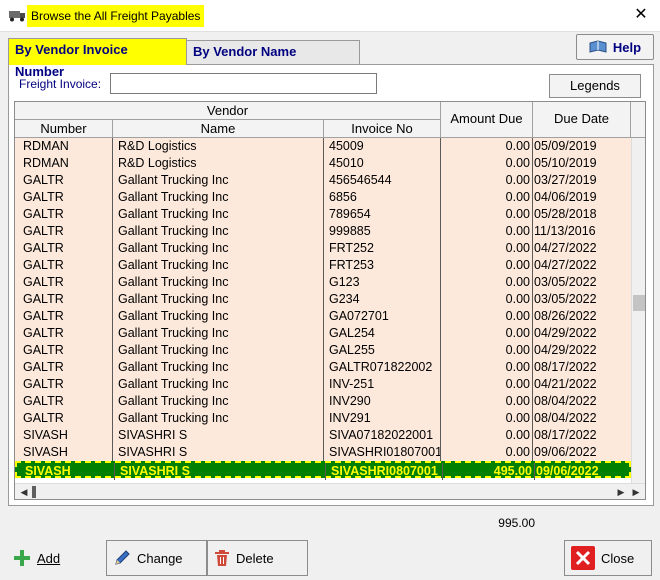  I want to click on vertical-scroll-thumb, so click(639, 303).